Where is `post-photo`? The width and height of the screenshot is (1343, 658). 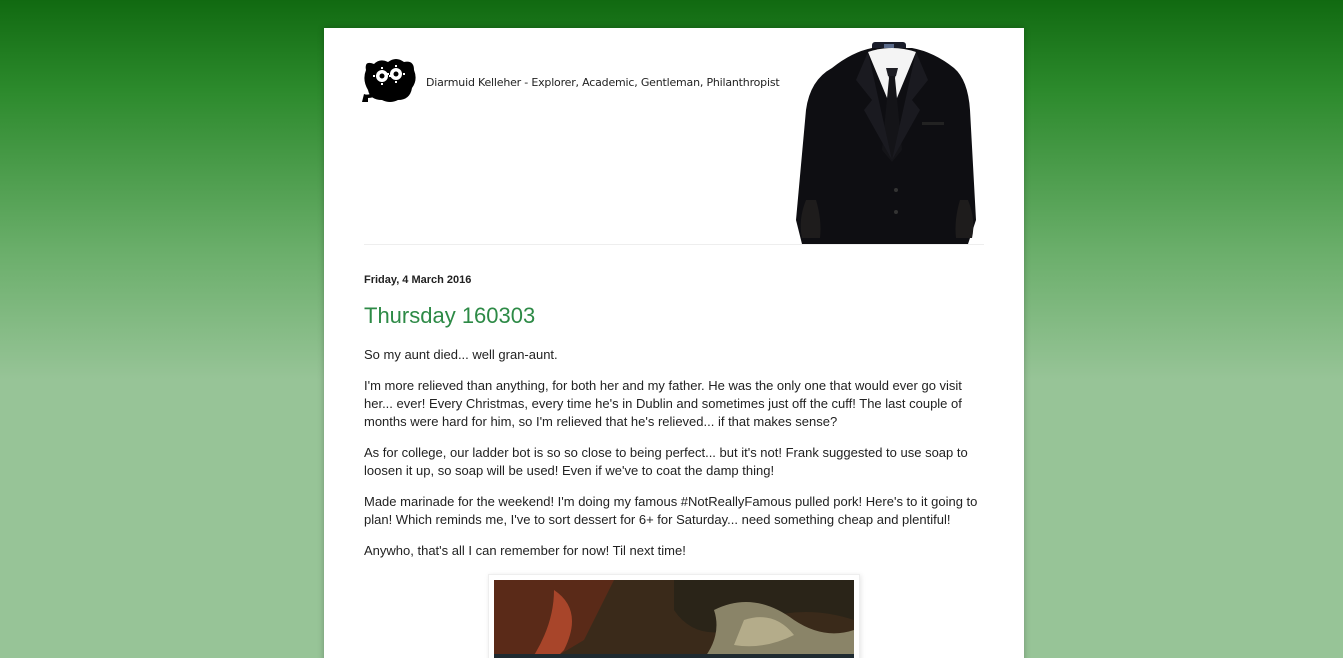 post-photo is located at coordinates (674, 619).